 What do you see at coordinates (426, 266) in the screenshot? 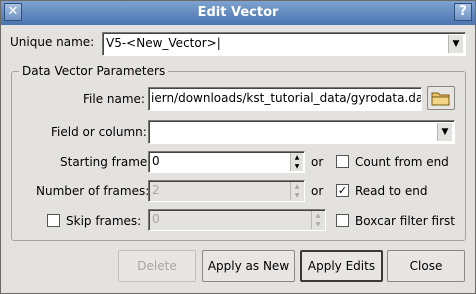
I see `close-button: Close` at bounding box center [426, 266].